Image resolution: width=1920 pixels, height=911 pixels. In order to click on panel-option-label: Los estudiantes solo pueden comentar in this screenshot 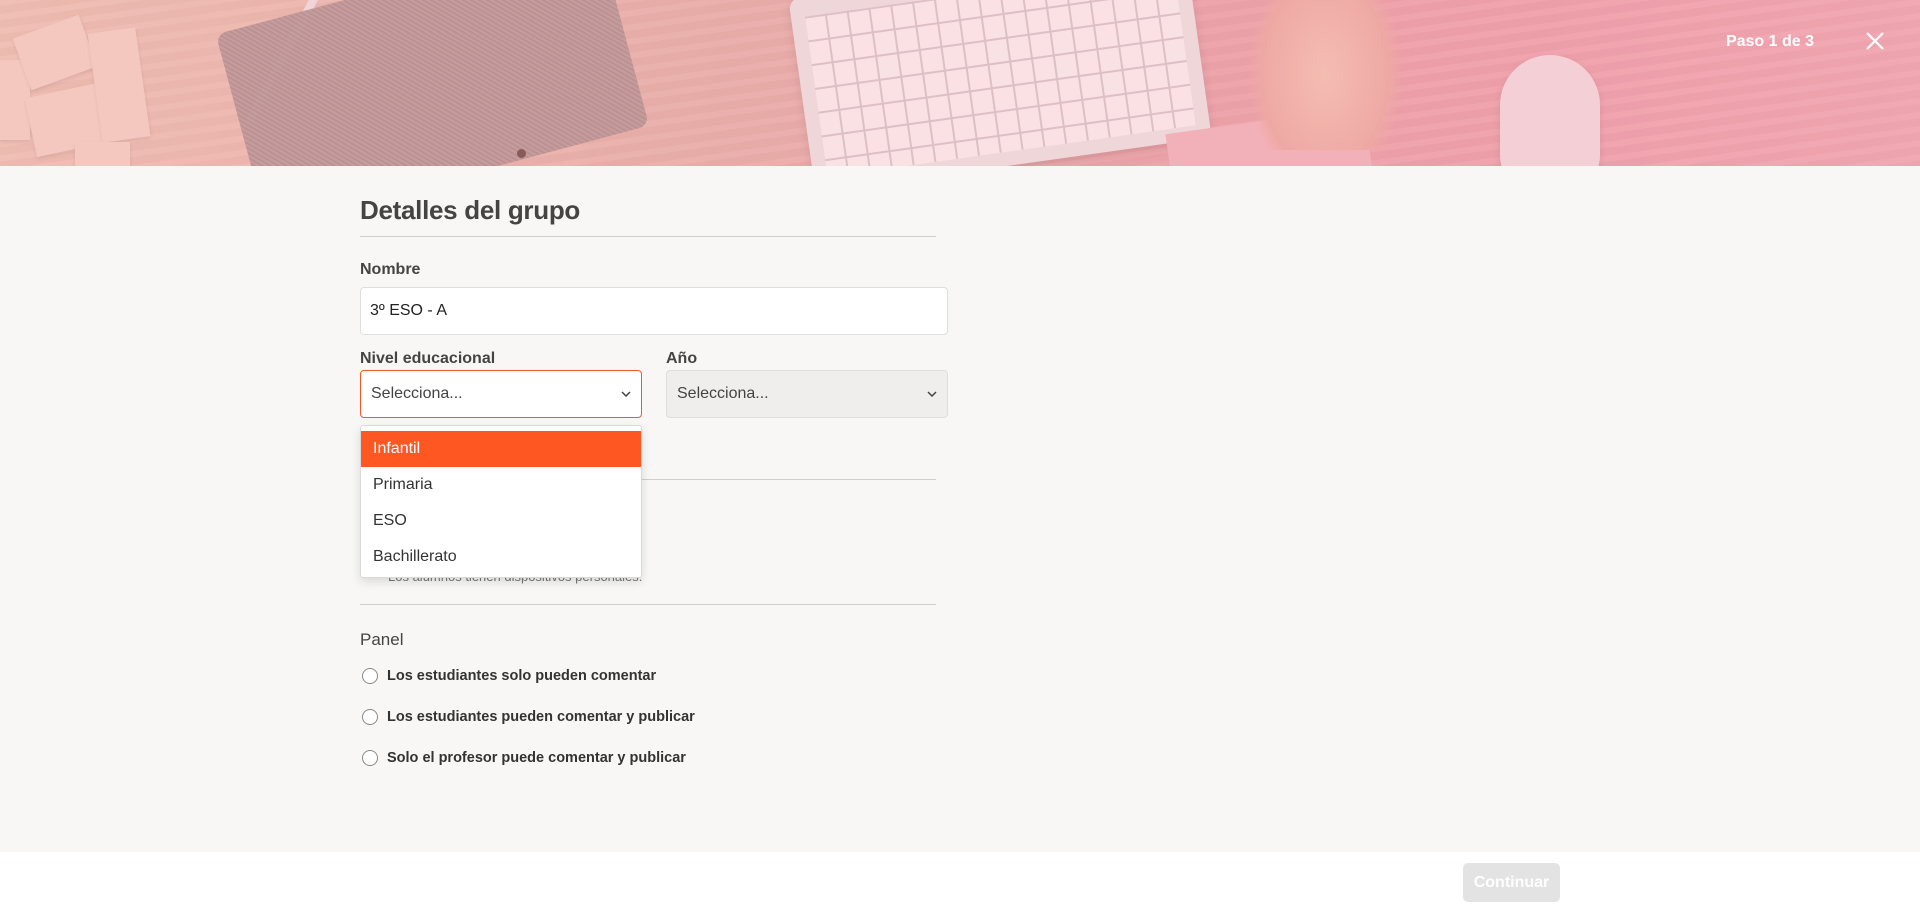, I will do `click(522, 676)`.